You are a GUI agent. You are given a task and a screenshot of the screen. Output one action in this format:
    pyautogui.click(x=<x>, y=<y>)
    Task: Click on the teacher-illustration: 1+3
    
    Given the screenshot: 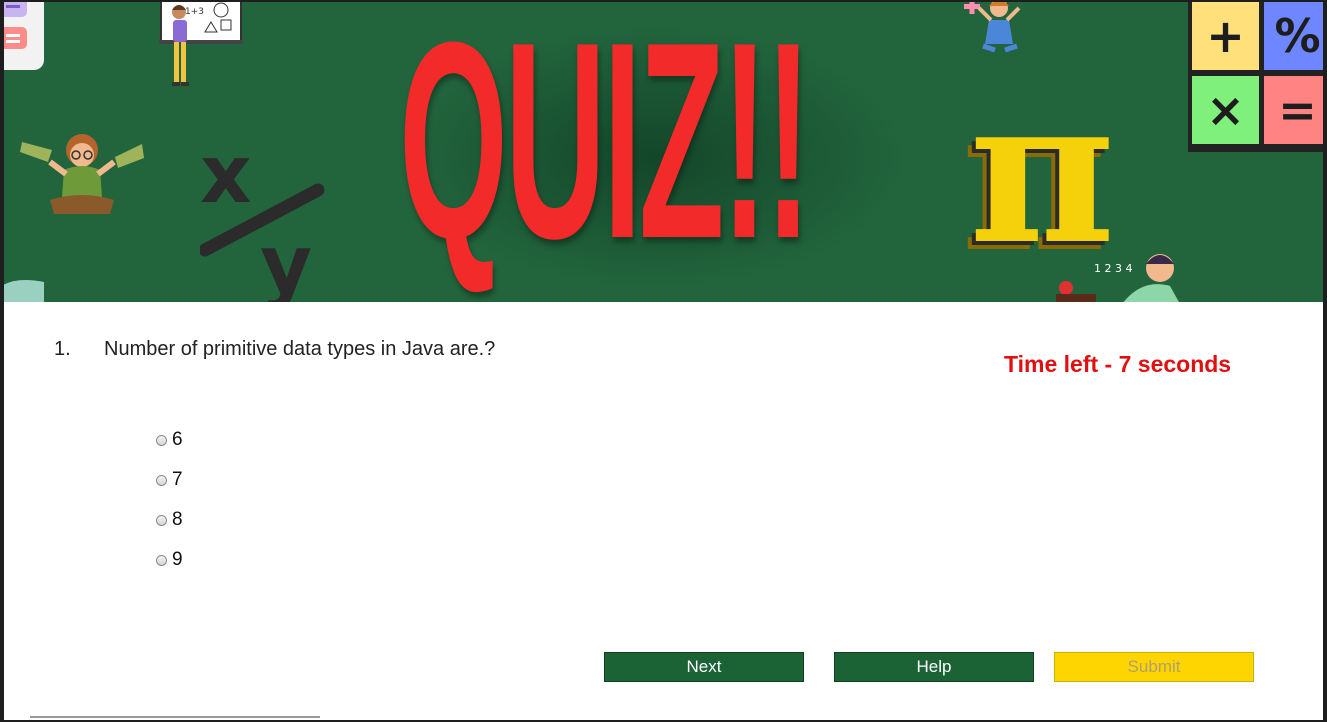 What is the action you would take?
    pyautogui.click(x=201, y=44)
    